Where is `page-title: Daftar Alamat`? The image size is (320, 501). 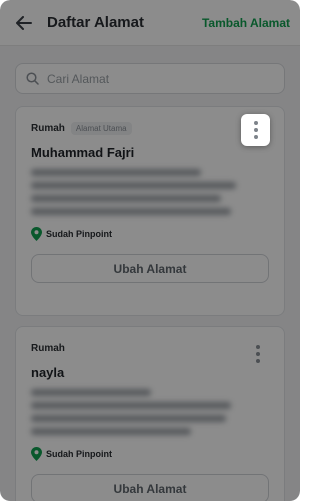 page-title: Daftar Alamat is located at coordinates (95, 22).